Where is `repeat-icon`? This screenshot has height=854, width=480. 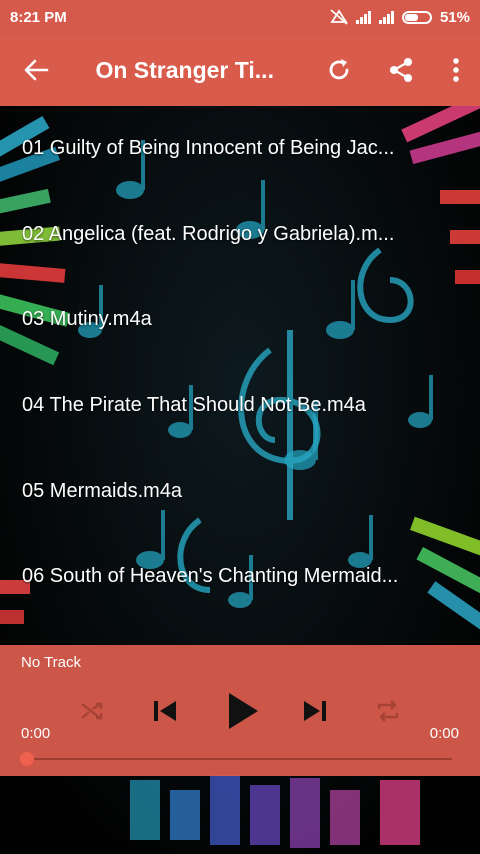
repeat-icon is located at coordinates (388, 711).